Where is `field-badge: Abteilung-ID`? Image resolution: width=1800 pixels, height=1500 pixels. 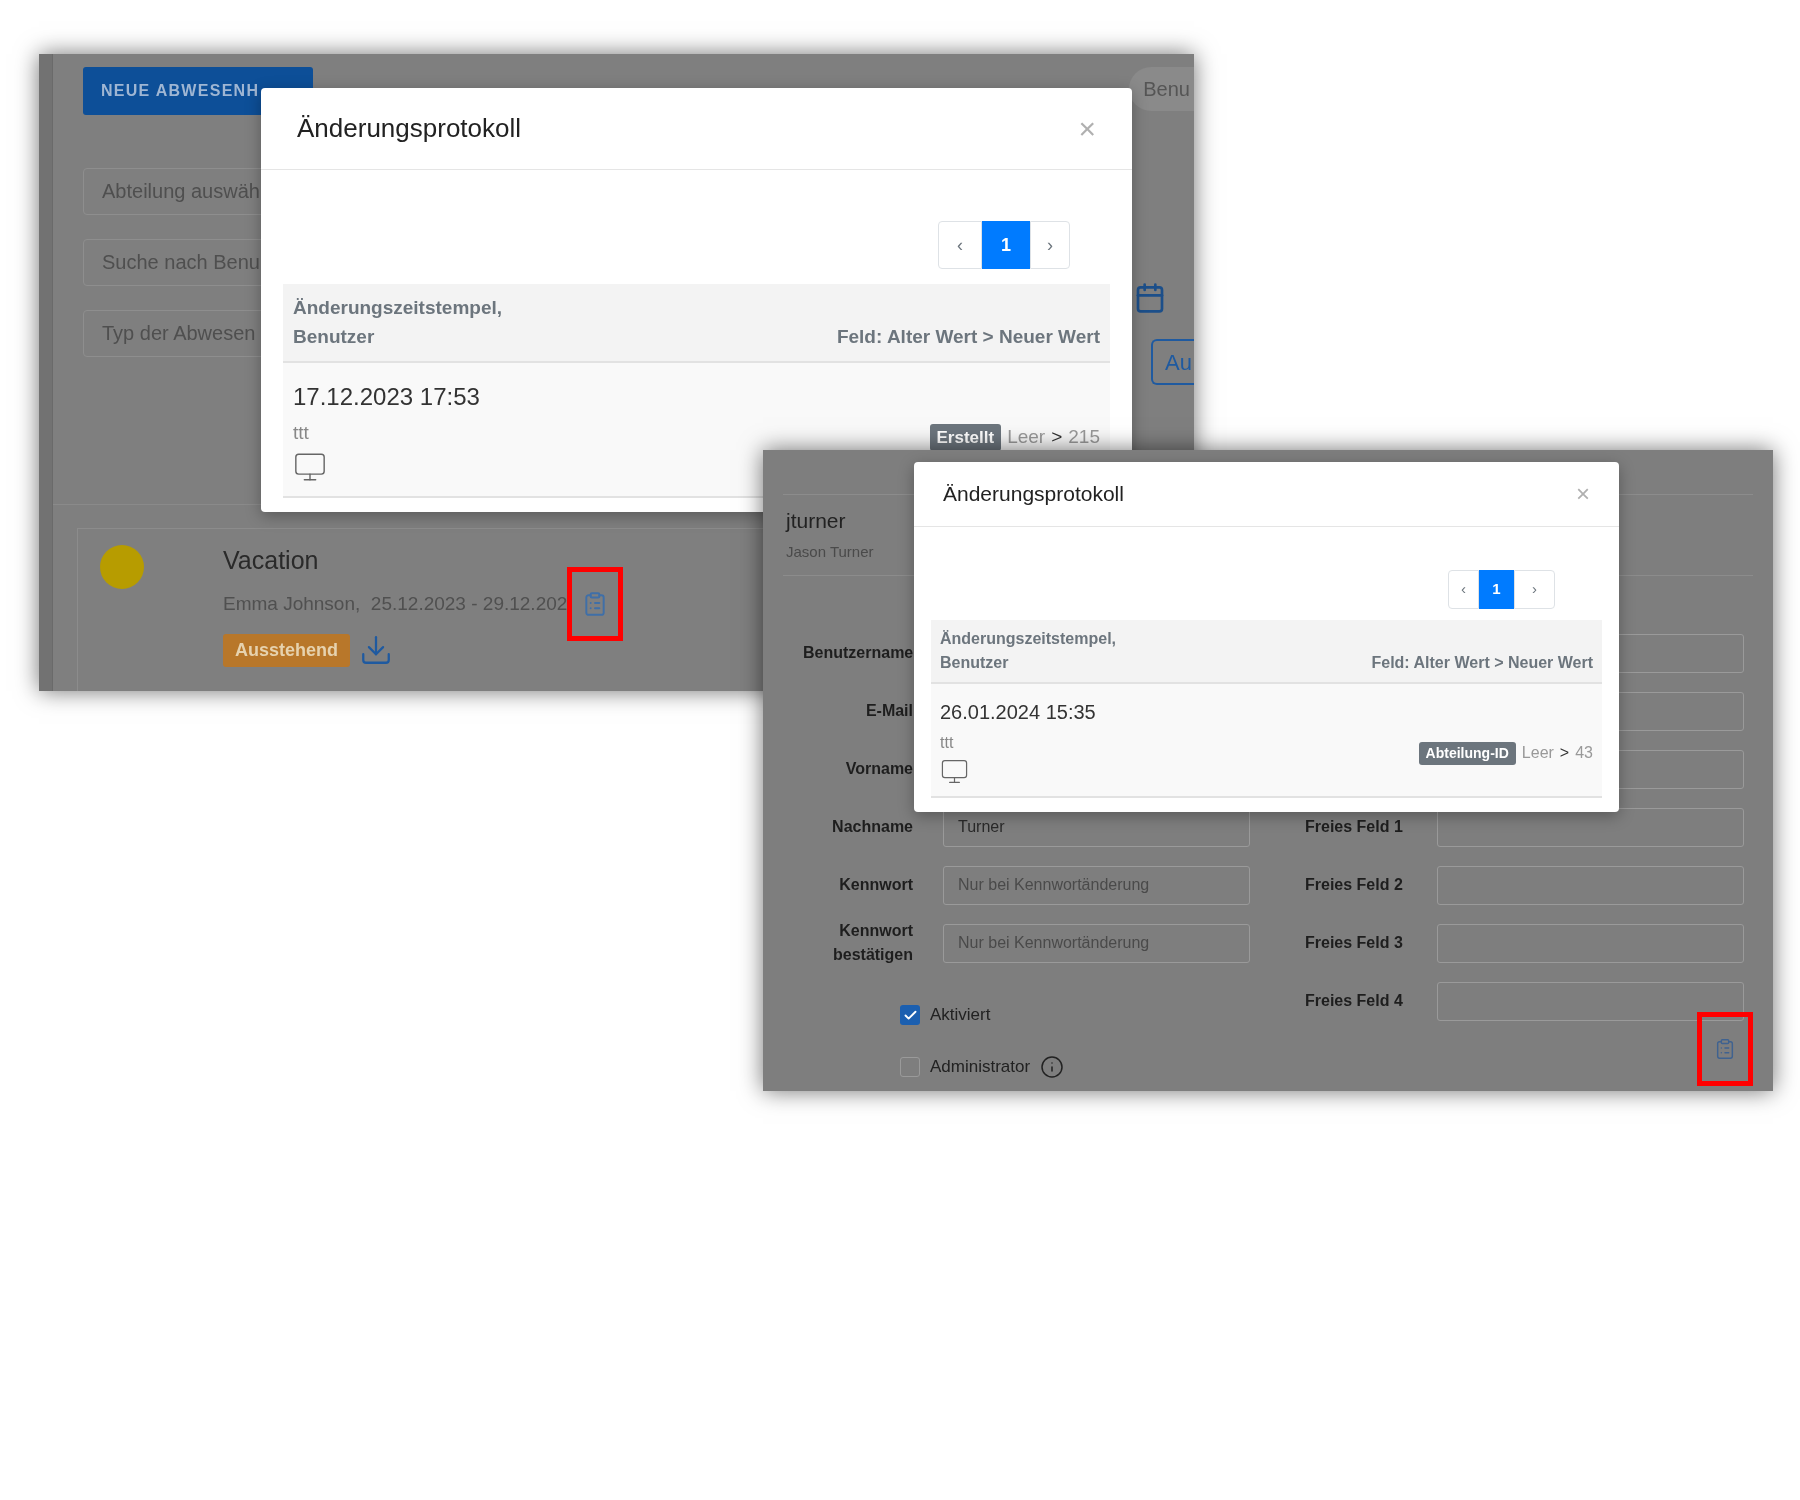 field-badge: Abteilung-ID is located at coordinates (1467, 753).